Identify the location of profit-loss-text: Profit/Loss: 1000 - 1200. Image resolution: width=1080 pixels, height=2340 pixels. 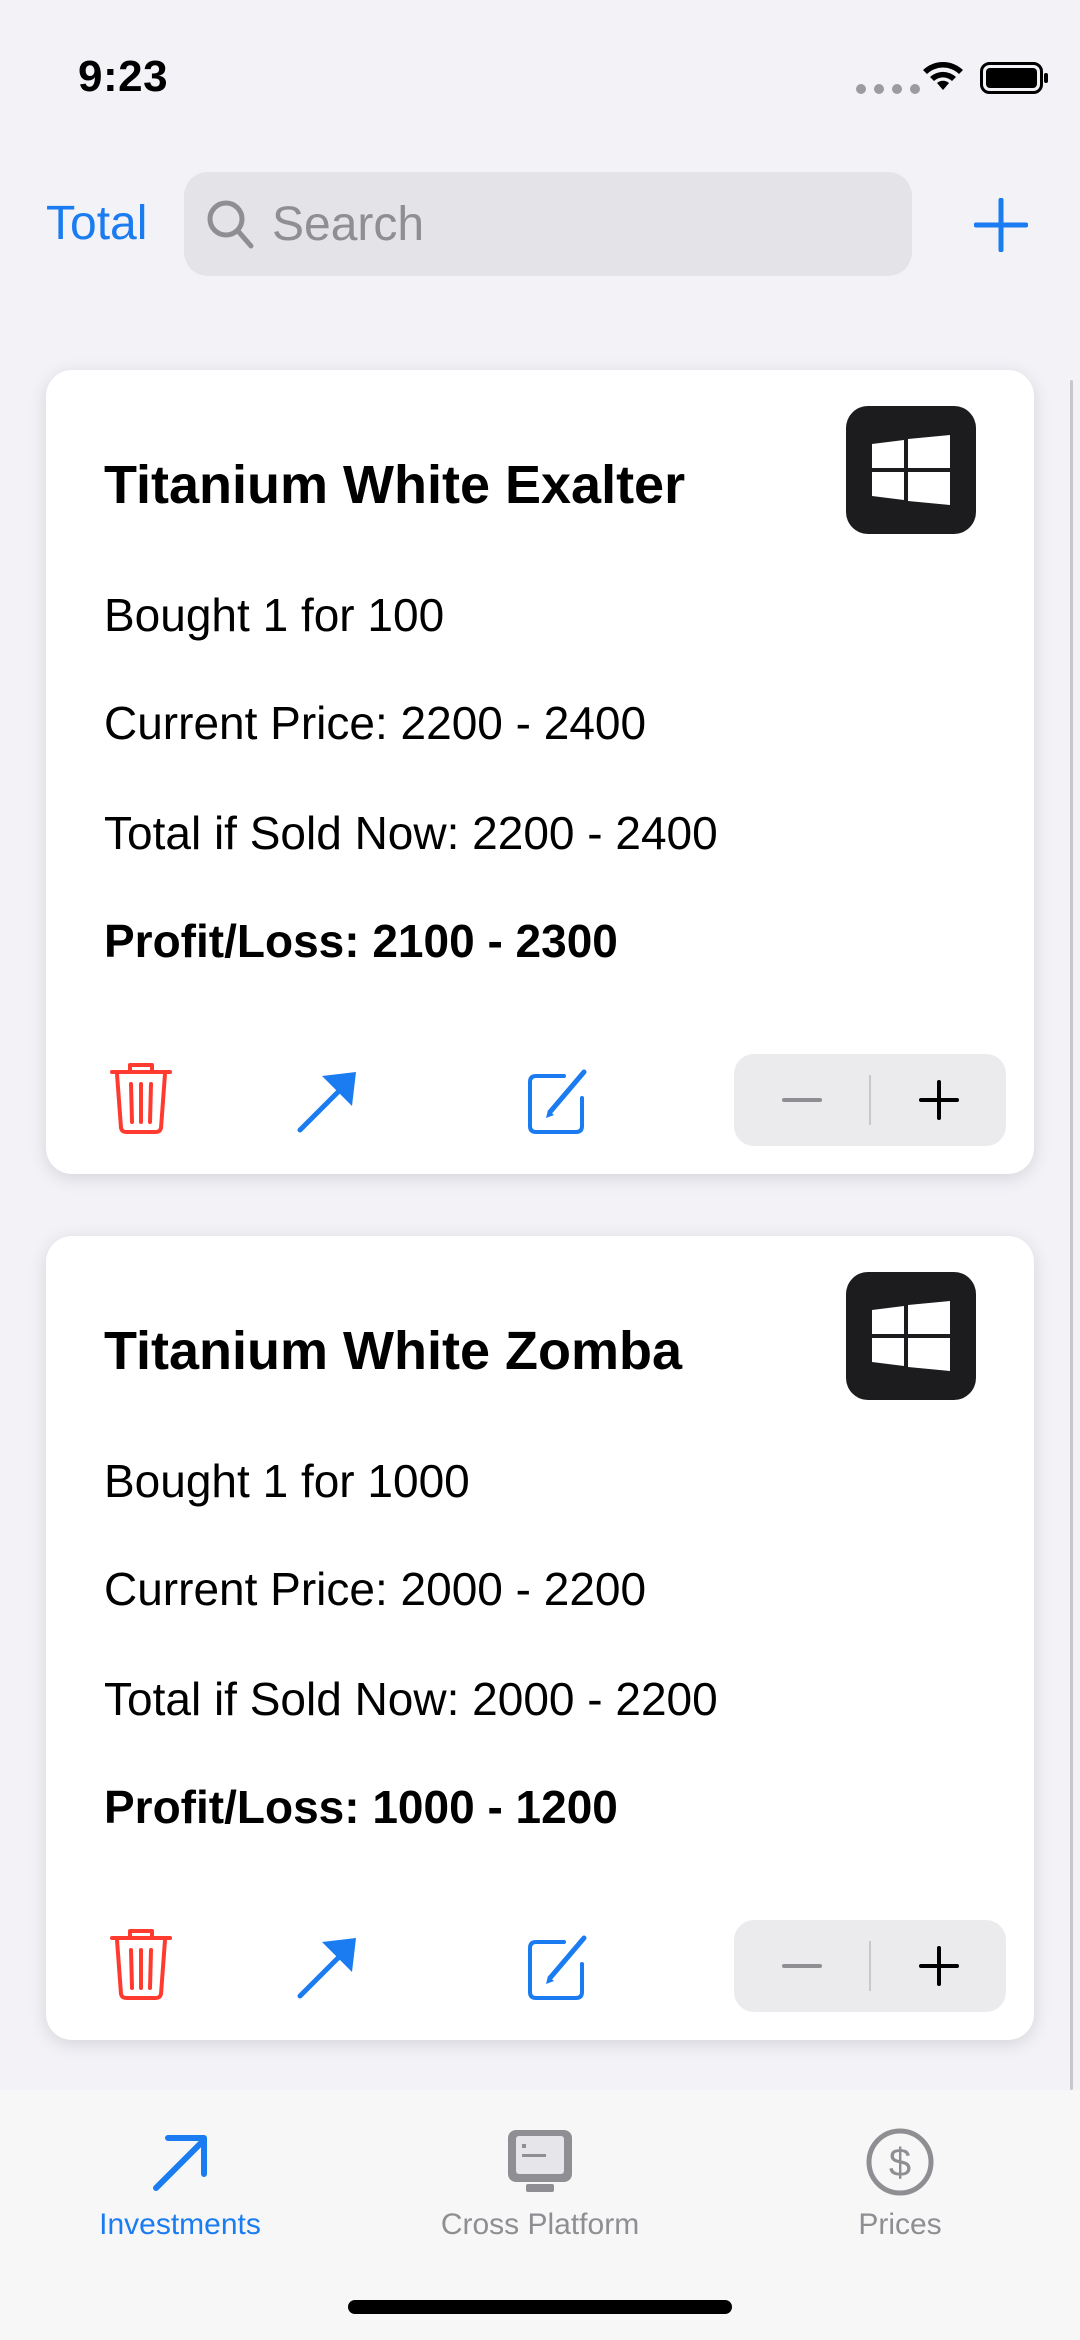
(361, 1807).